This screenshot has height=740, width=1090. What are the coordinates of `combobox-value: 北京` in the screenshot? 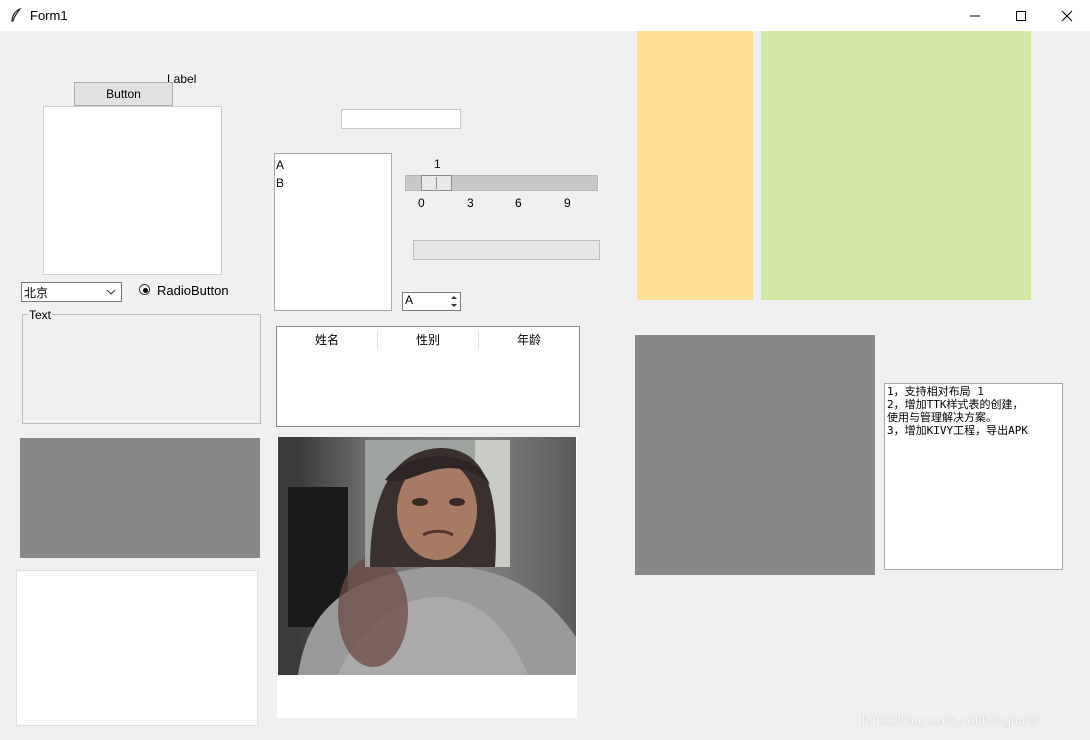 It's located at (36, 292).